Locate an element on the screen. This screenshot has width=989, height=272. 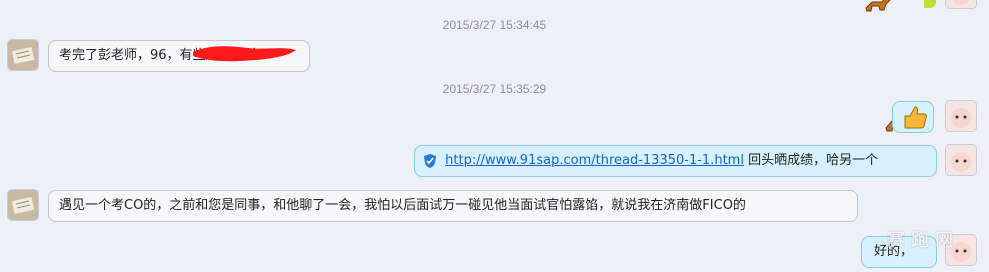
sticker-bubble is located at coordinates (913, 117).